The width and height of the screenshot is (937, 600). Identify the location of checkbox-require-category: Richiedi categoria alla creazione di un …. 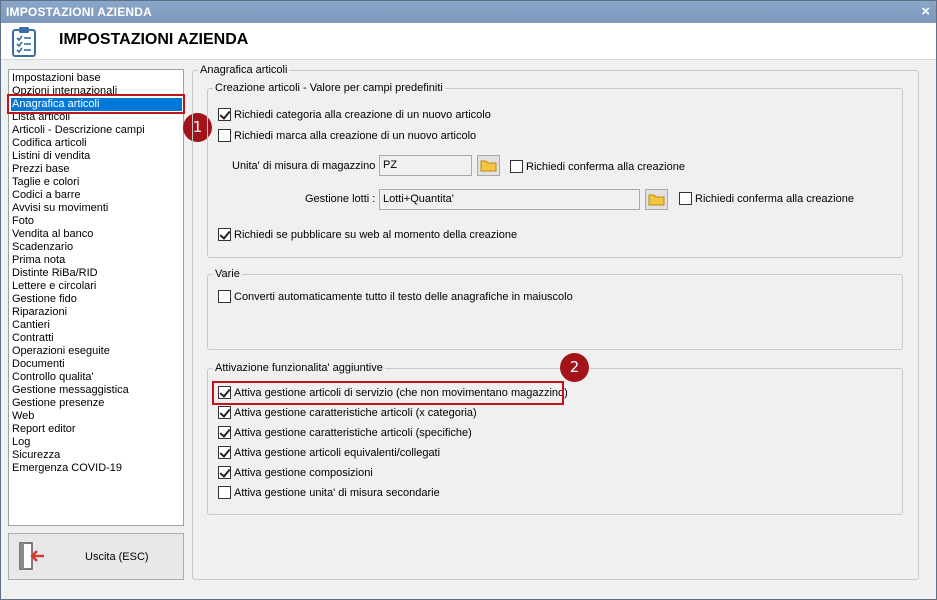
(354, 114).